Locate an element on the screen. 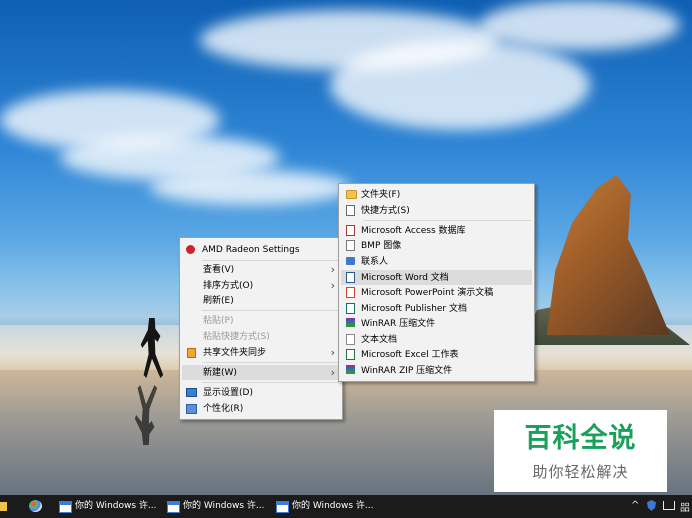  text-document-icon is located at coordinates (350, 339).